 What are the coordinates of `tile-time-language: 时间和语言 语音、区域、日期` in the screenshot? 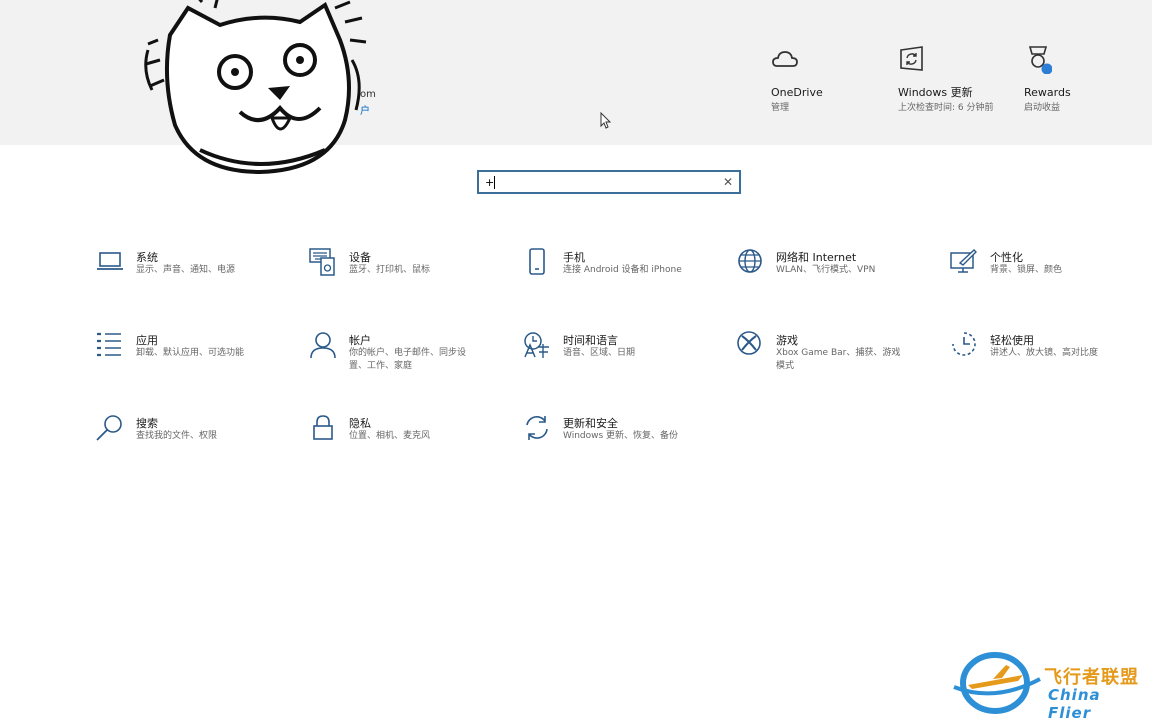 It's located at (623, 357).